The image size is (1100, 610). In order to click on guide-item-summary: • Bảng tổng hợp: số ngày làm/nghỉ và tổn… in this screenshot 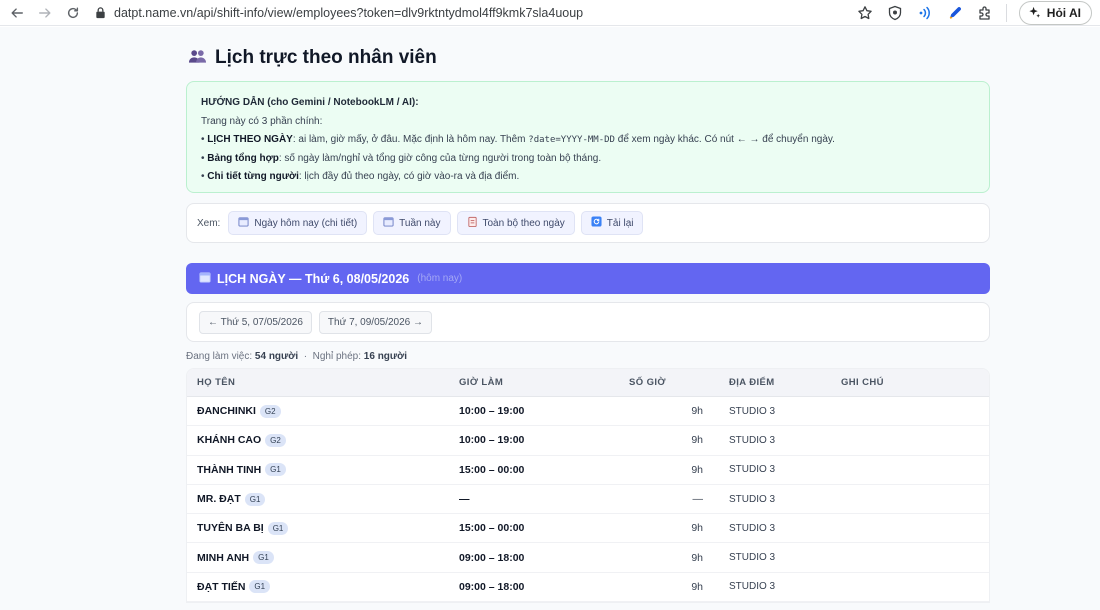, I will do `click(401, 158)`.